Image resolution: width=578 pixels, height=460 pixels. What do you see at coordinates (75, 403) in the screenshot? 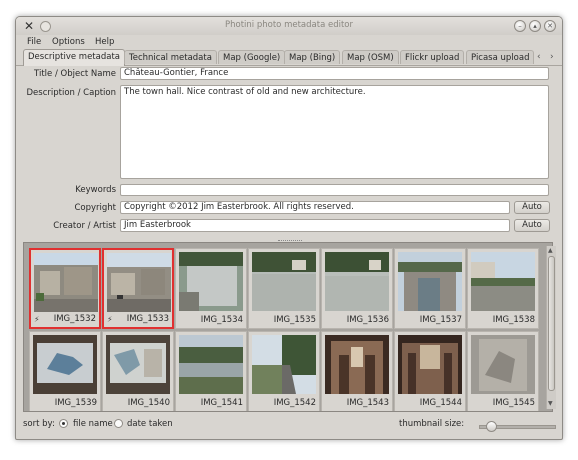
I see `thumbnail-name: IMG_1539` at bounding box center [75, 403].